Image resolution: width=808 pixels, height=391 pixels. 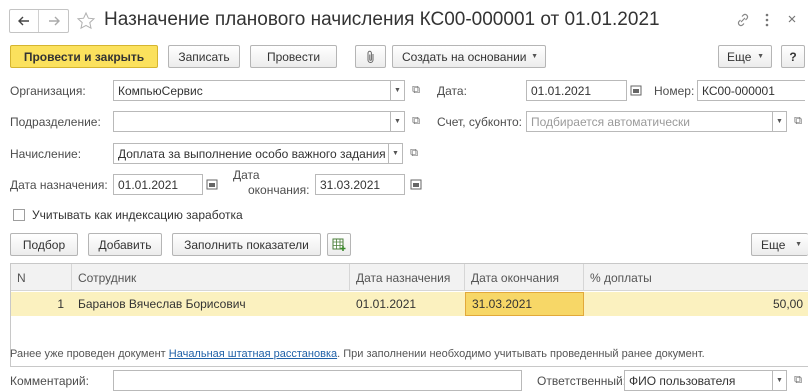 I want to click on organization-label: Организация:, so click(x=48, y=91).